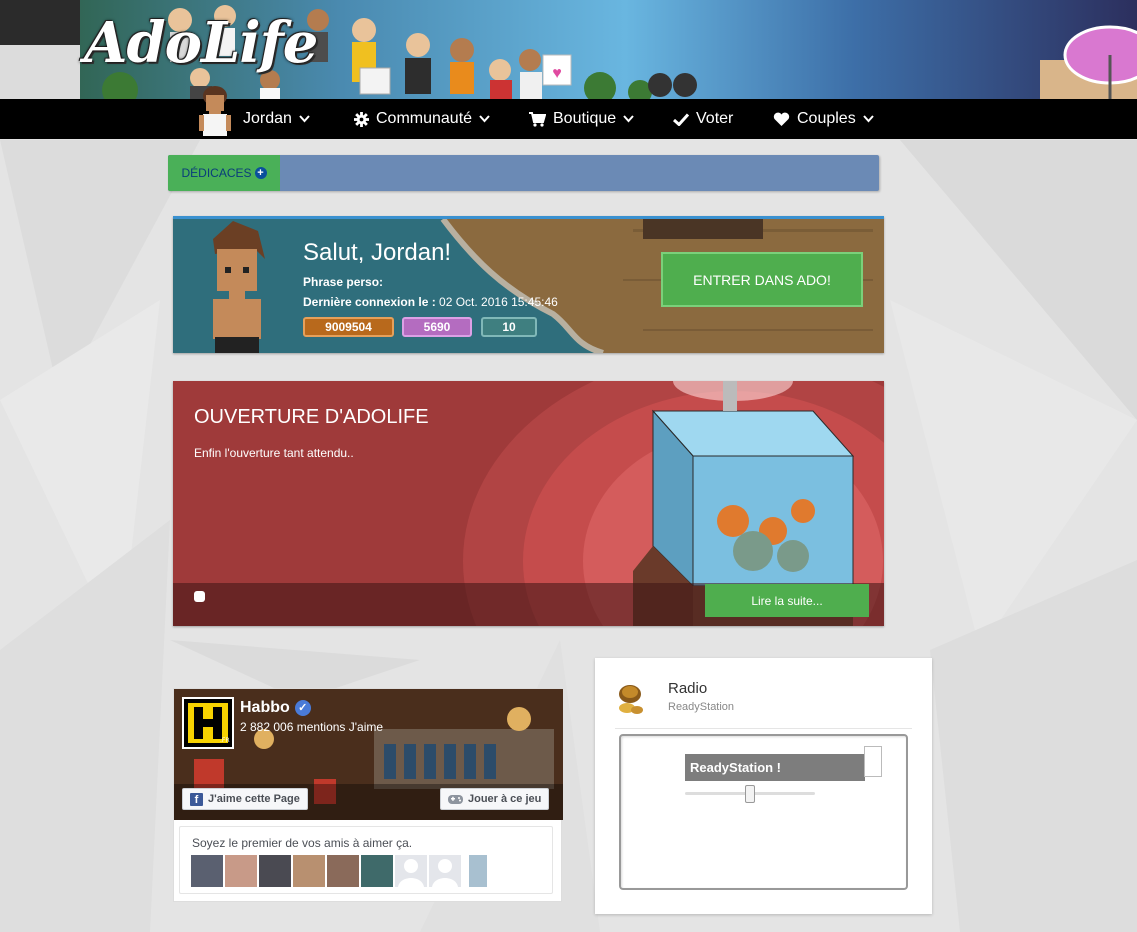 This screenshot has width=1137, height=932. Describe the element at coordinates (781, 119) in the screenshot. I see `heart-icon` at that location.